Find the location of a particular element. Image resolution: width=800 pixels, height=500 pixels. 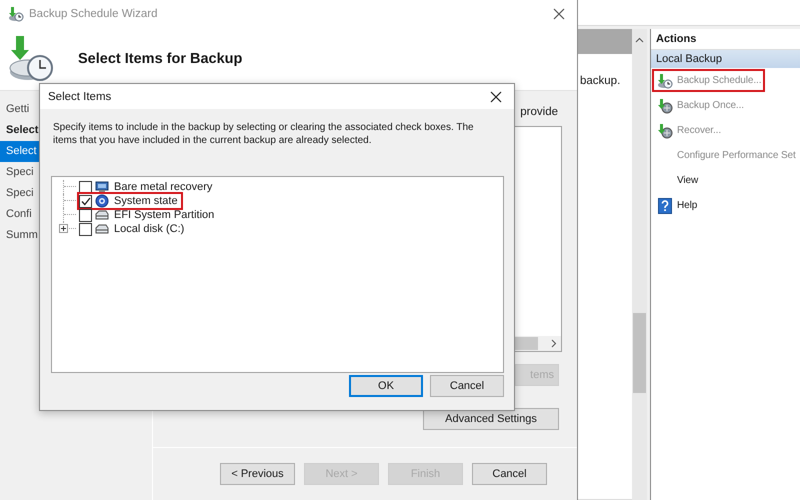

help-icon is located at coordinates (665, 206).